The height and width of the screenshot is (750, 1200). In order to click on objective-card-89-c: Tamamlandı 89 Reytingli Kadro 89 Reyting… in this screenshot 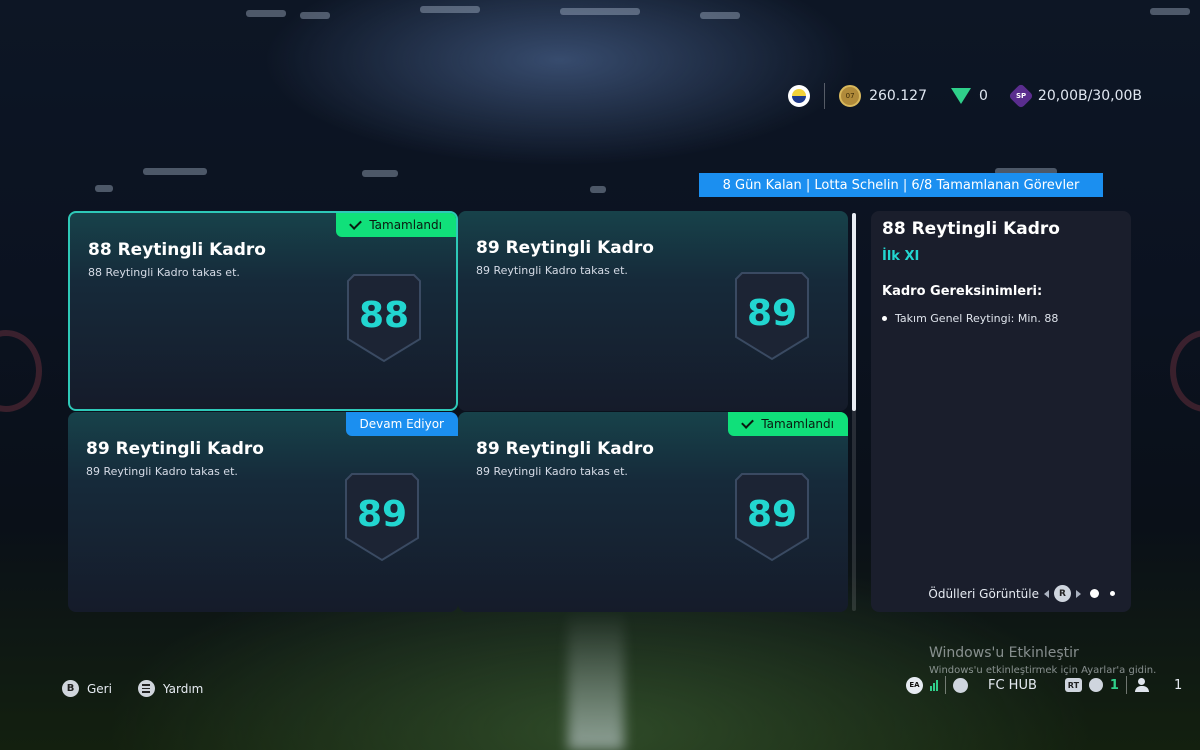, I will do `click(653, 512)`.